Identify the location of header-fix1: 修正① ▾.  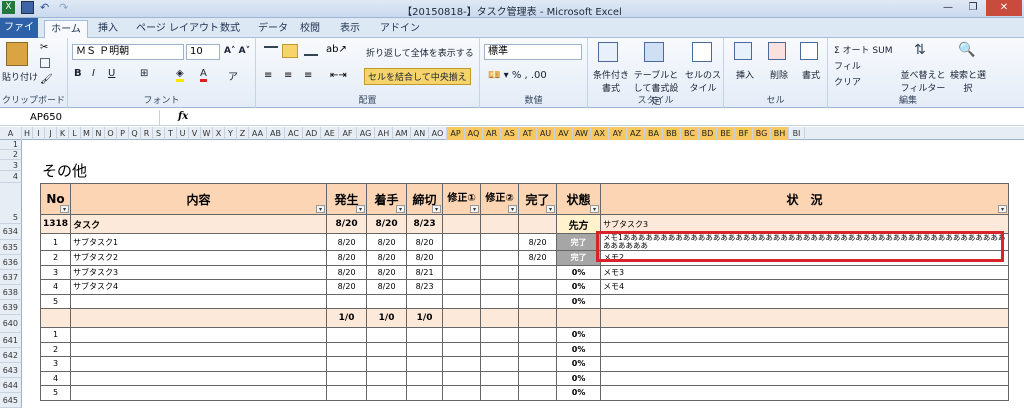
(462, 199).